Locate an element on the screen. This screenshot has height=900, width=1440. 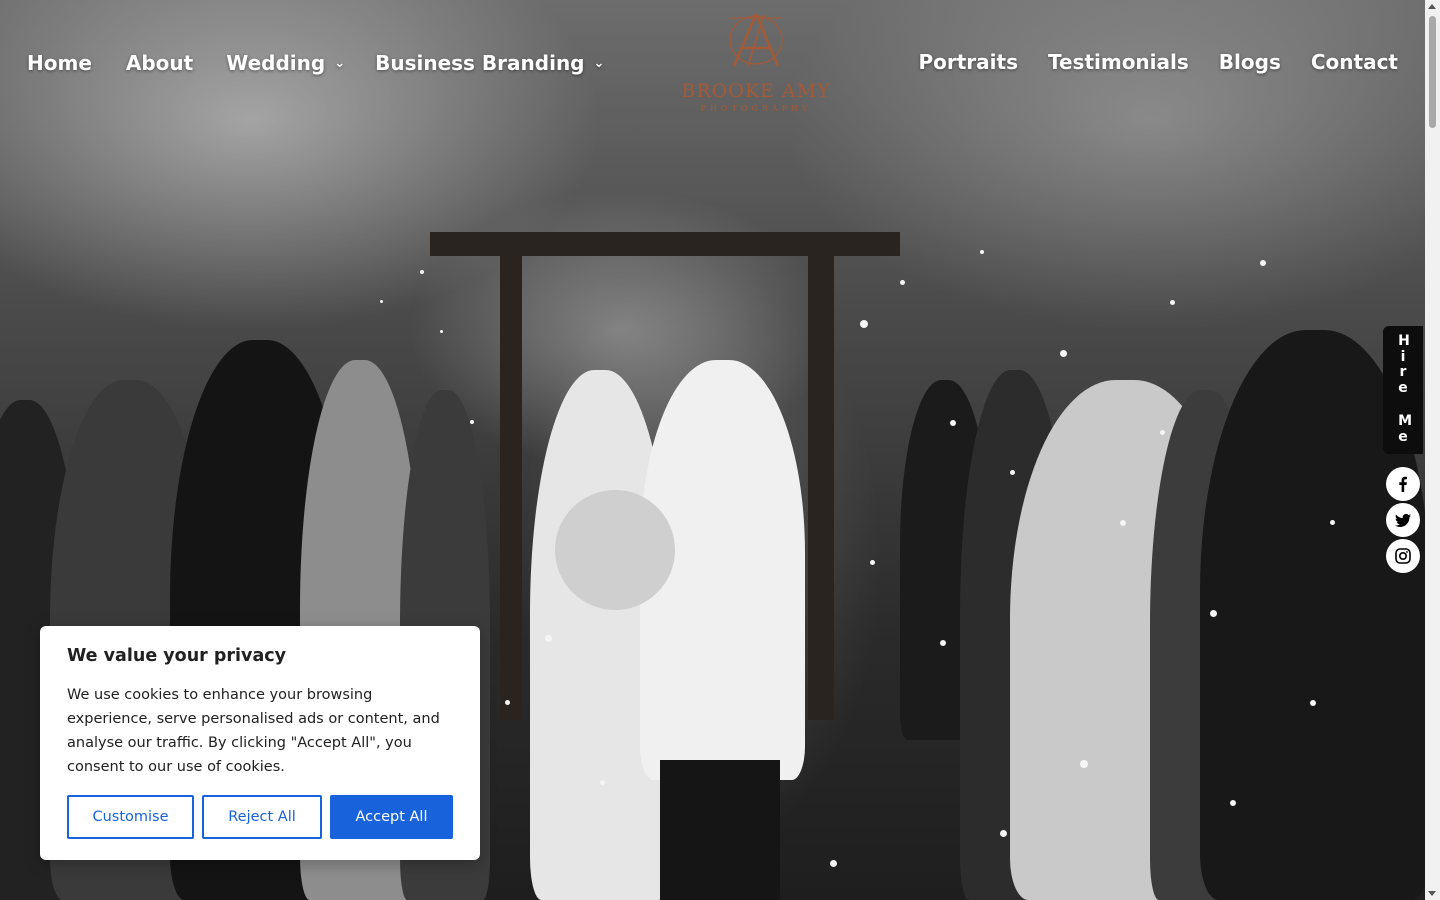
nav-portraits: Portraits is located at coordinates (968, 62).